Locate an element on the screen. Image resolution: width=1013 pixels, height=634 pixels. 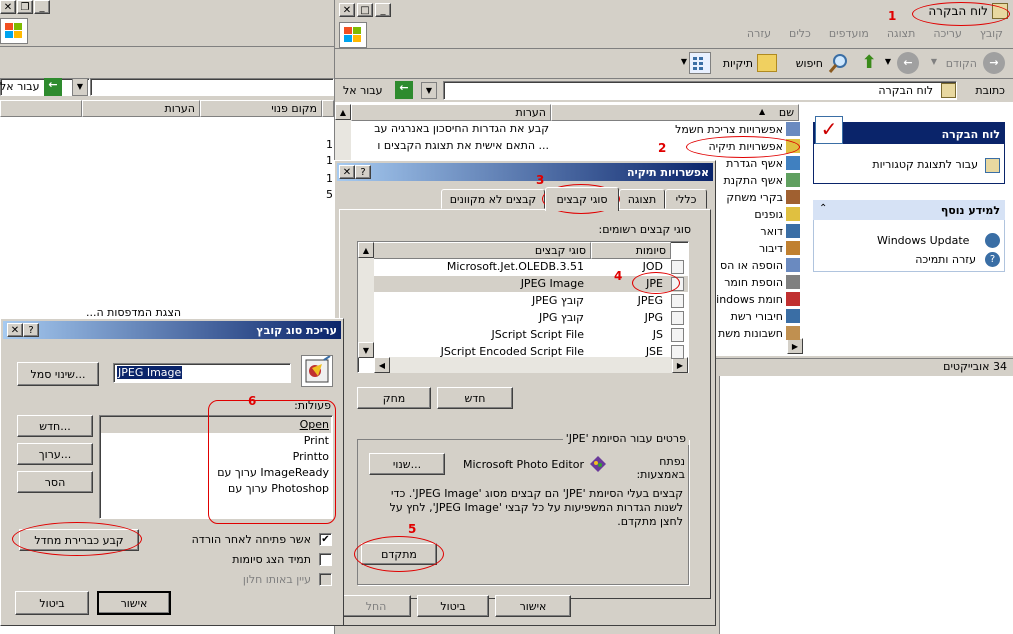
control-panel-item: הוספת חומר is located at coordinates (762, 282).